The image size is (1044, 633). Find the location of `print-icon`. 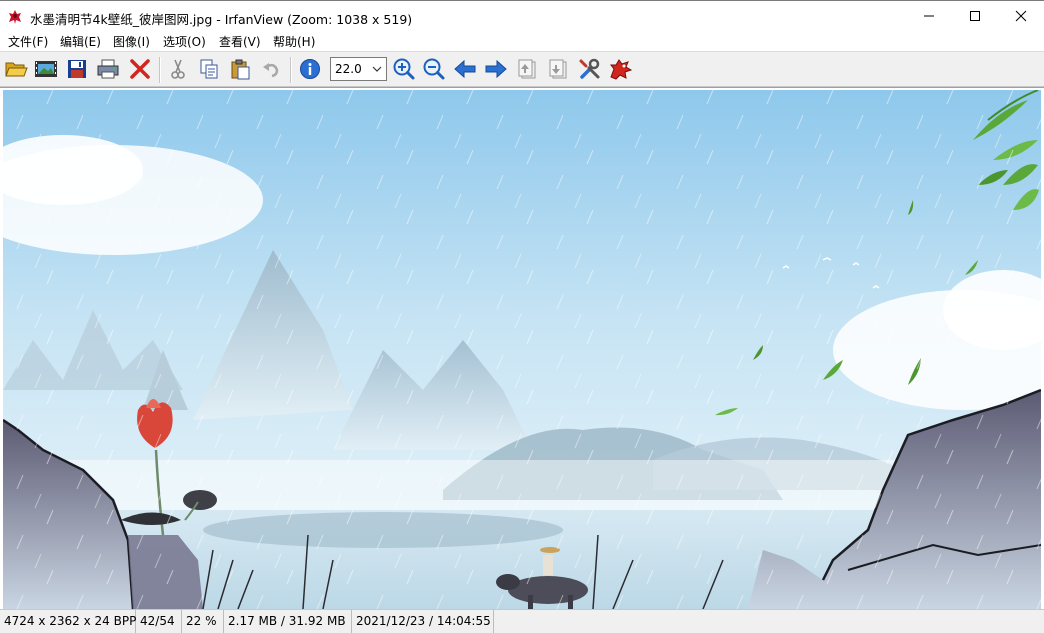

print-icon is located at coordinates (108, 69).